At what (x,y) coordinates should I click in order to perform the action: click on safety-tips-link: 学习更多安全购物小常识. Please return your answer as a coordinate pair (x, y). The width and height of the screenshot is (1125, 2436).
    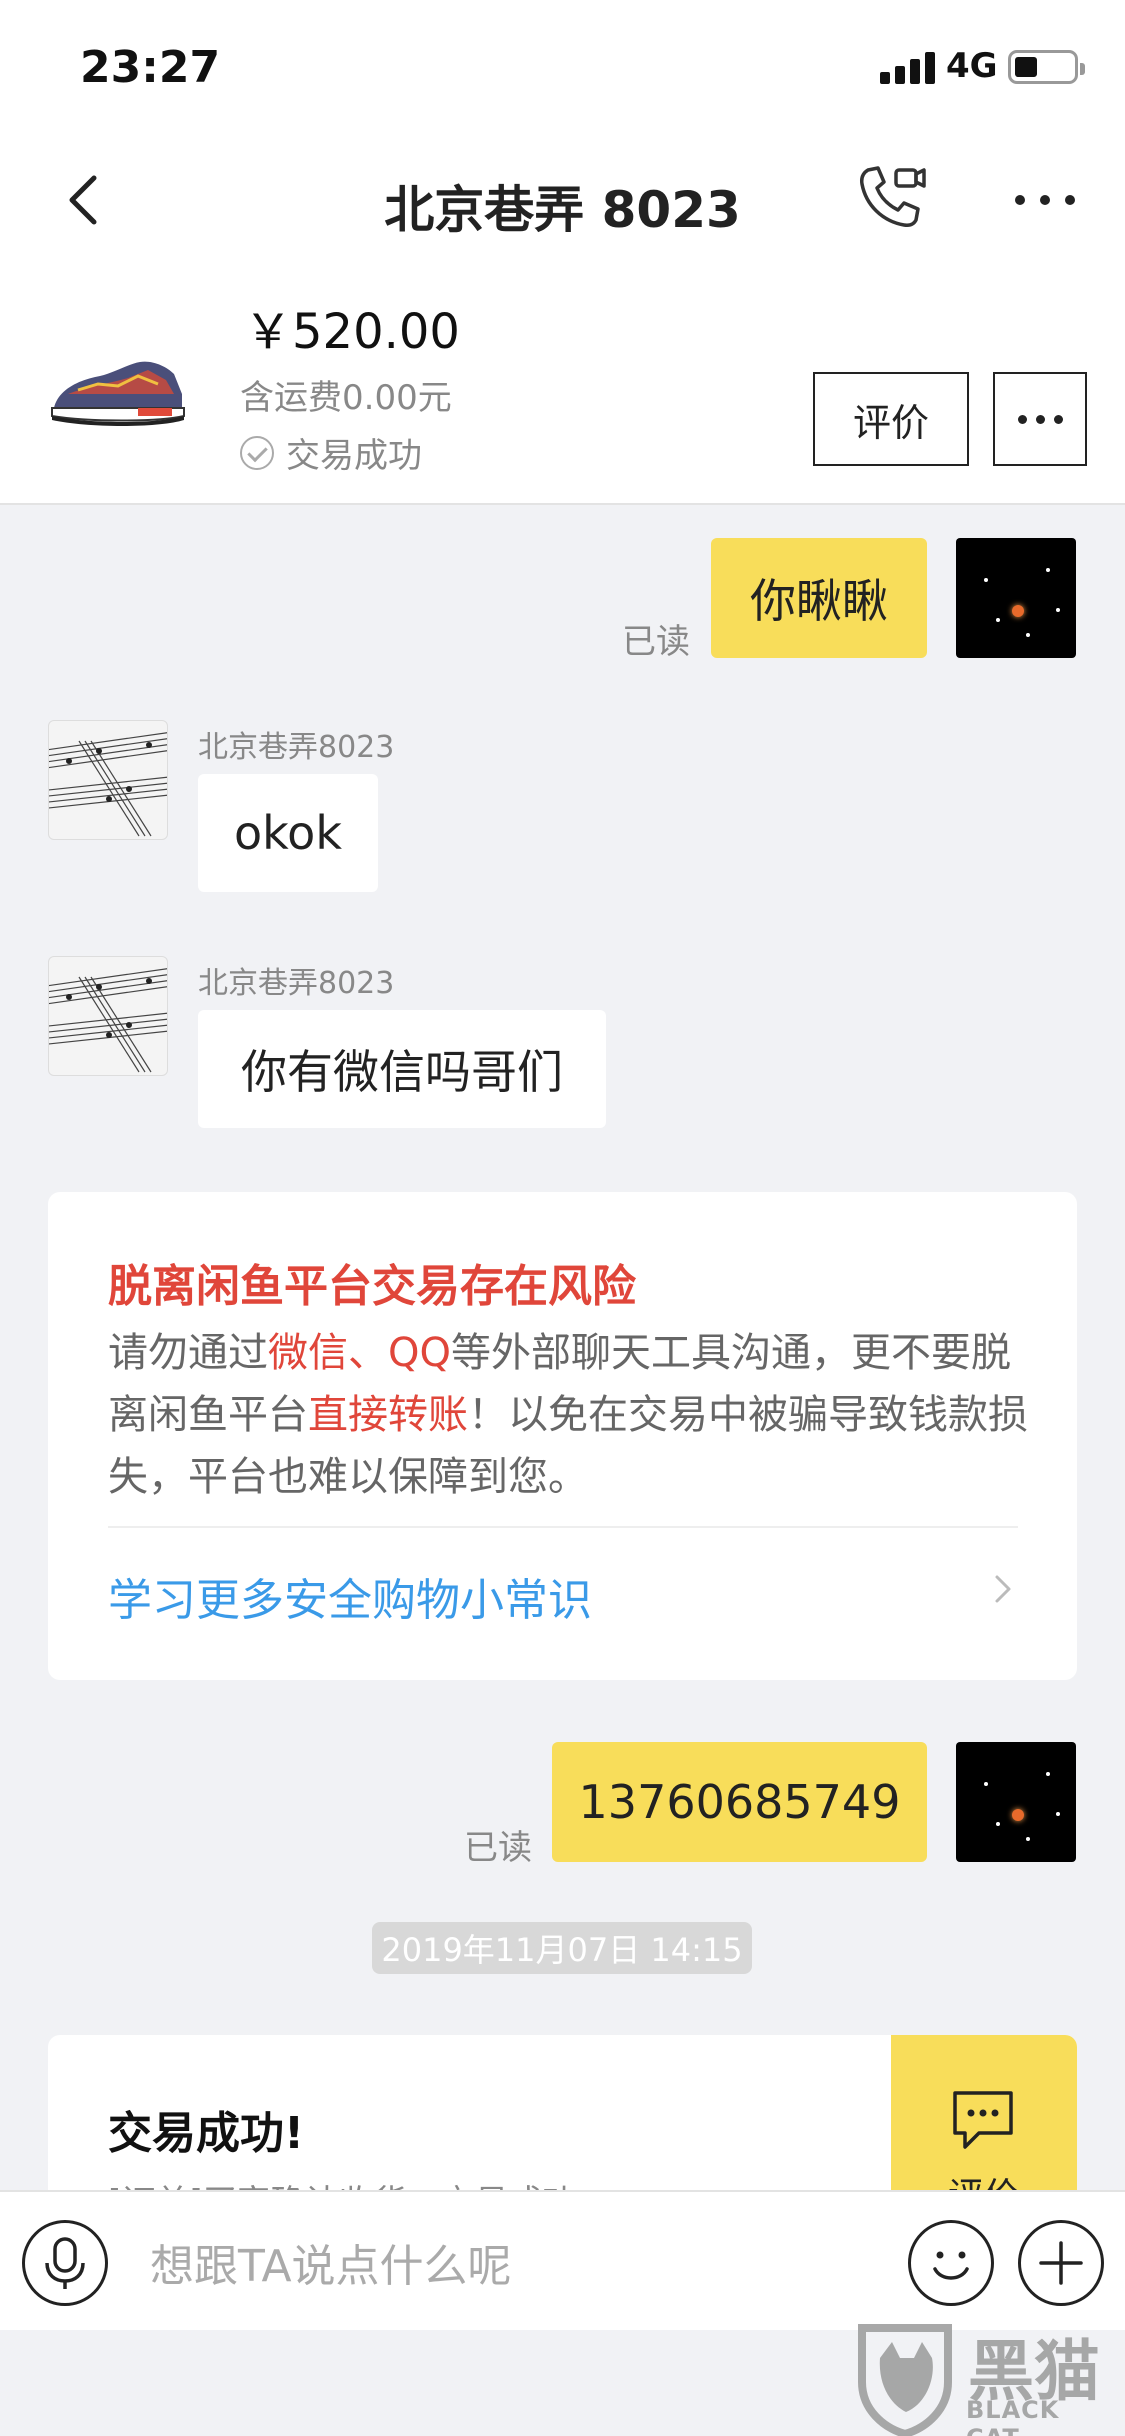
    Looking at the image, I should click on (350, 1596).